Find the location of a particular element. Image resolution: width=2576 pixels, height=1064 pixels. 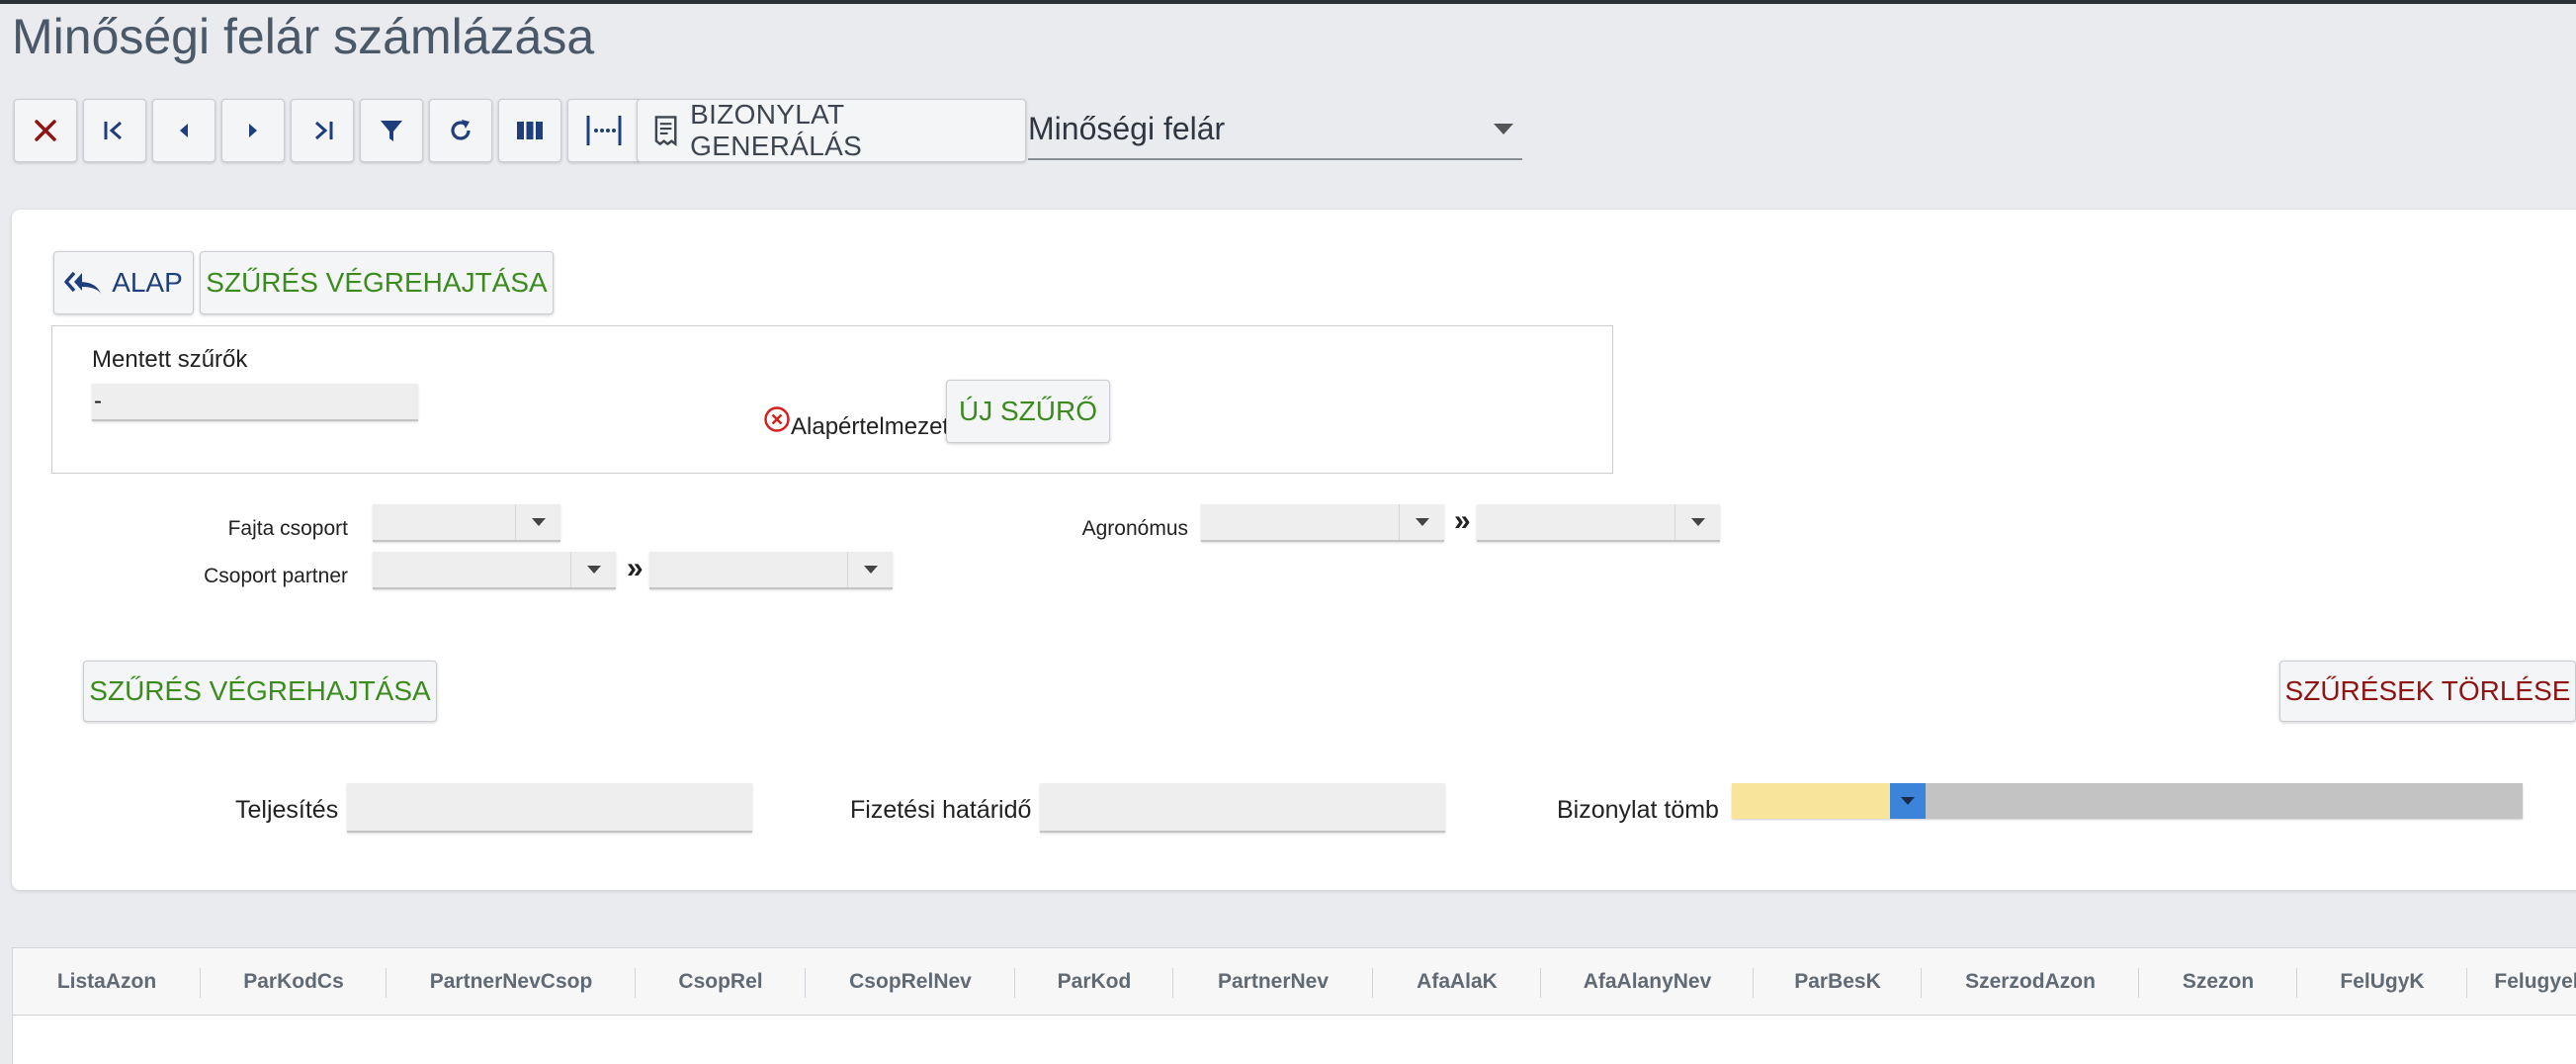

caret-right-icon is located at coordinates (253, 130).